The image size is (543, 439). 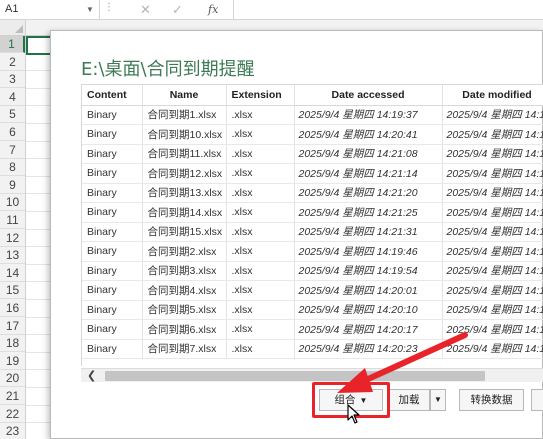 I want to click on cell-name: 合同到期14.xlsx, so click(x=184, y=212).